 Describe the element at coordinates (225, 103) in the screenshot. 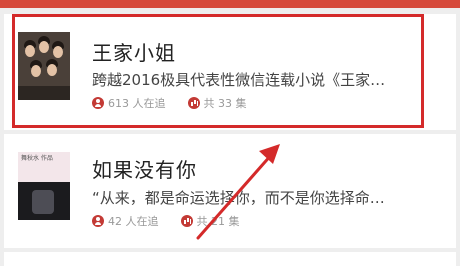

I see `episodes-count: 共 33 集` at that location.